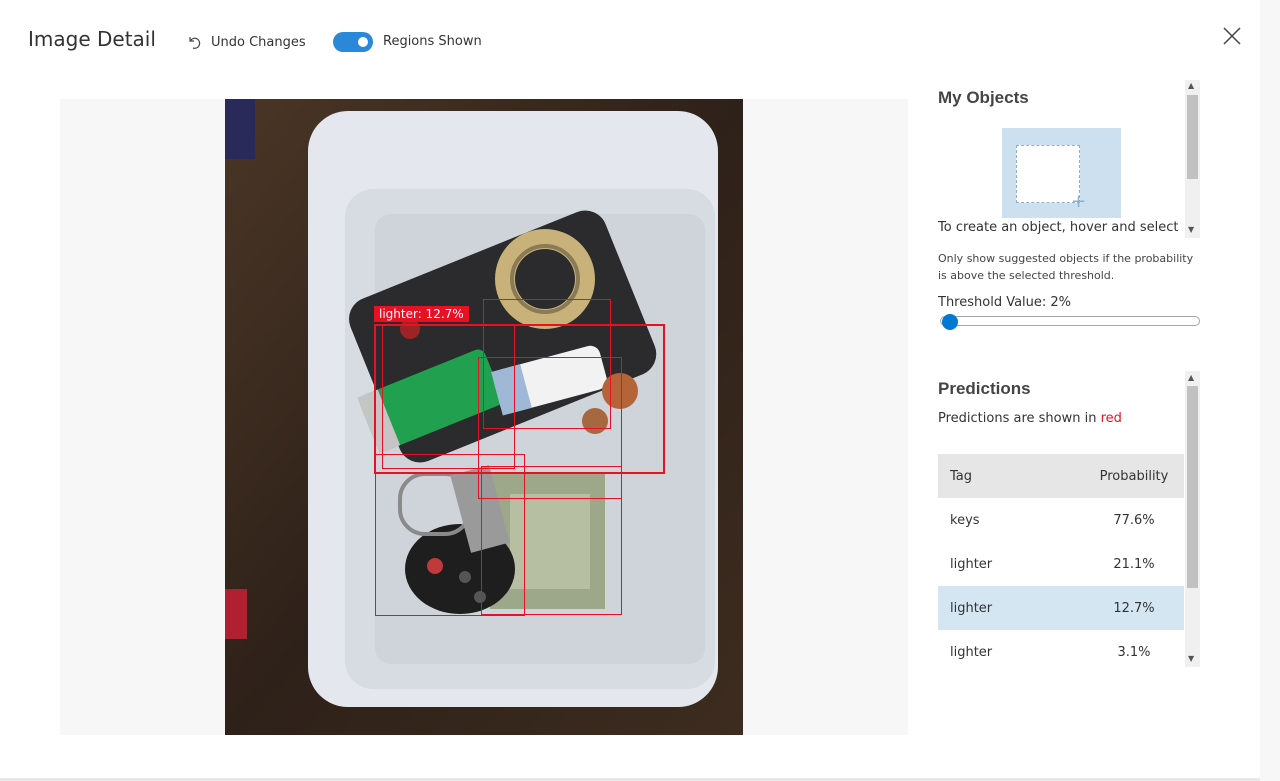 The image size is (1280, 781). Describe the element at coordinates (1134, 520) in the screenshot. I see `probability-cell: 77.6%` at that location.